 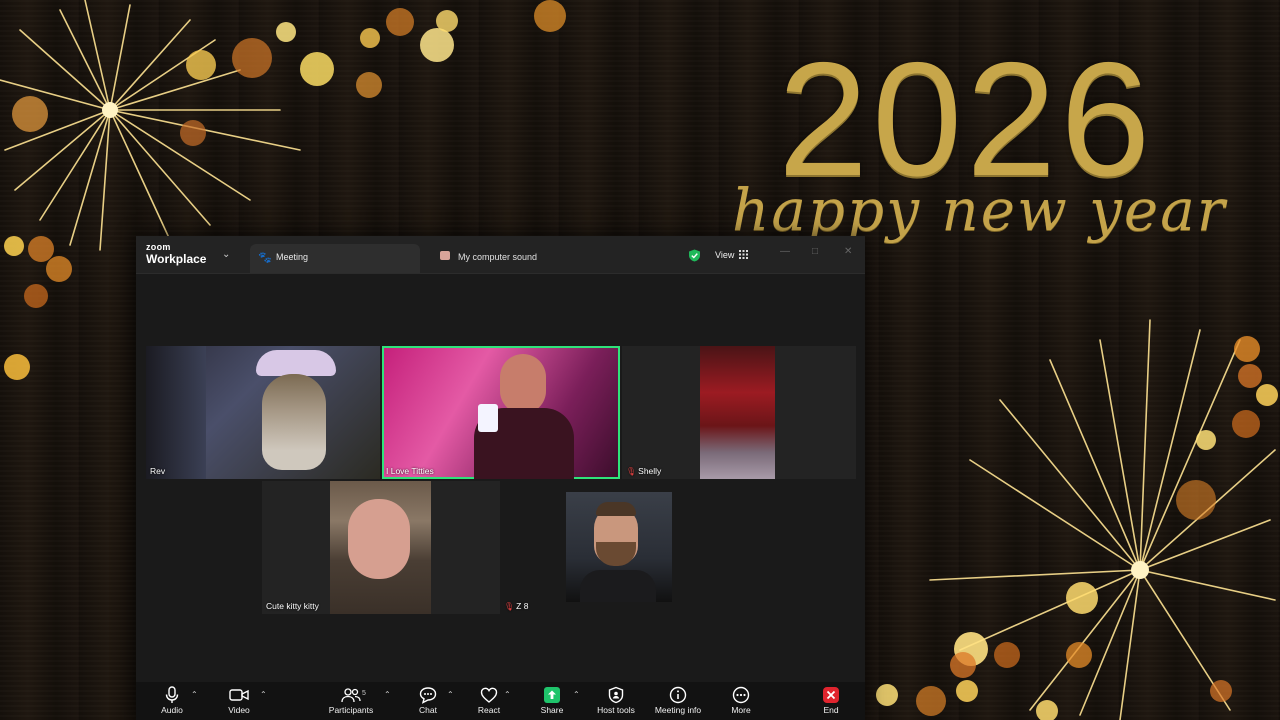 I want to click on camera-icon, so click(x=239, y=695).